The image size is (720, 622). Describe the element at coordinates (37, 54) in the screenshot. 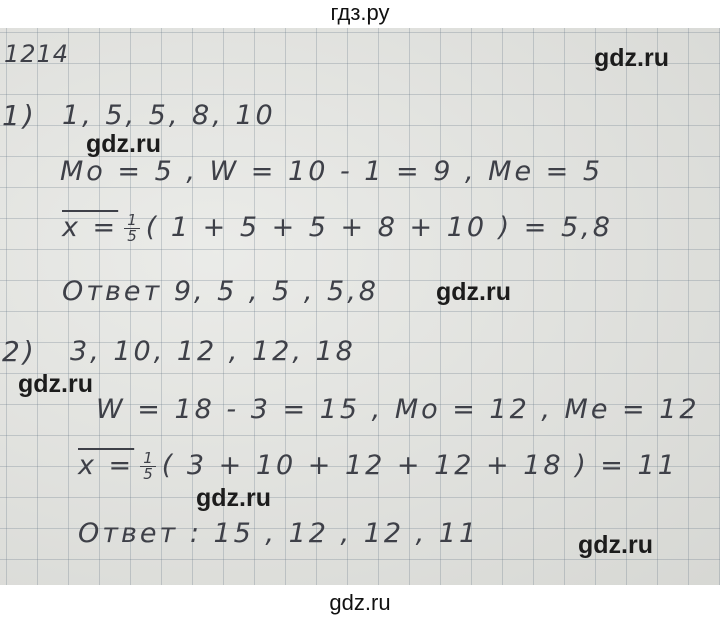

I see `problem-number: 1214` at that location.